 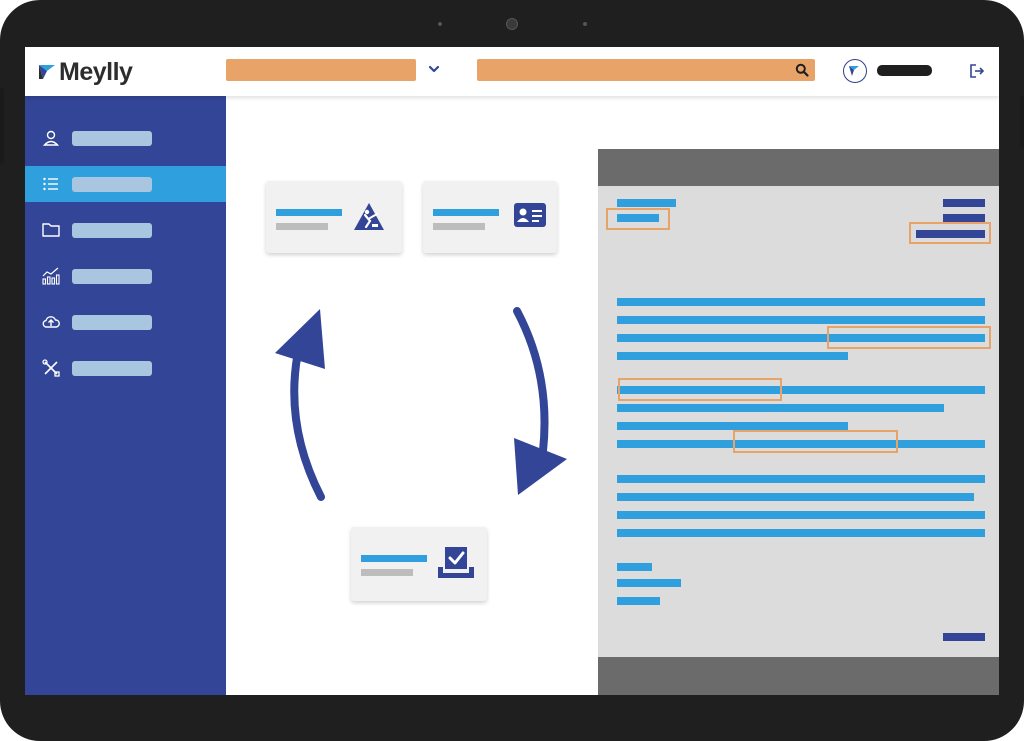 I want to click on workflow-card-identity, so click(x=490, y=217).